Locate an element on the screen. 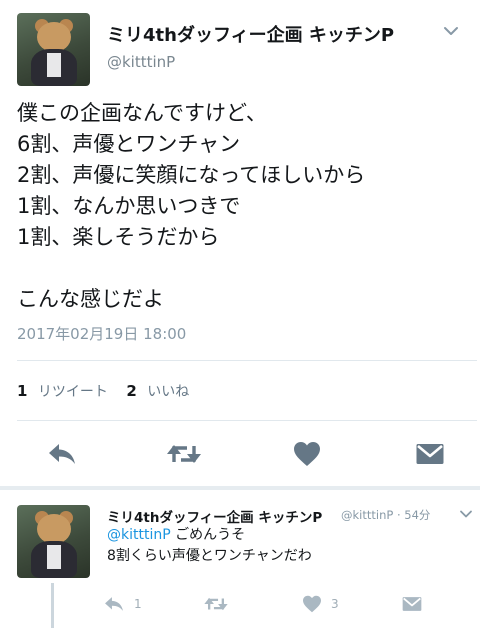  reply-retweet-button is located at coordinates (216, 604).